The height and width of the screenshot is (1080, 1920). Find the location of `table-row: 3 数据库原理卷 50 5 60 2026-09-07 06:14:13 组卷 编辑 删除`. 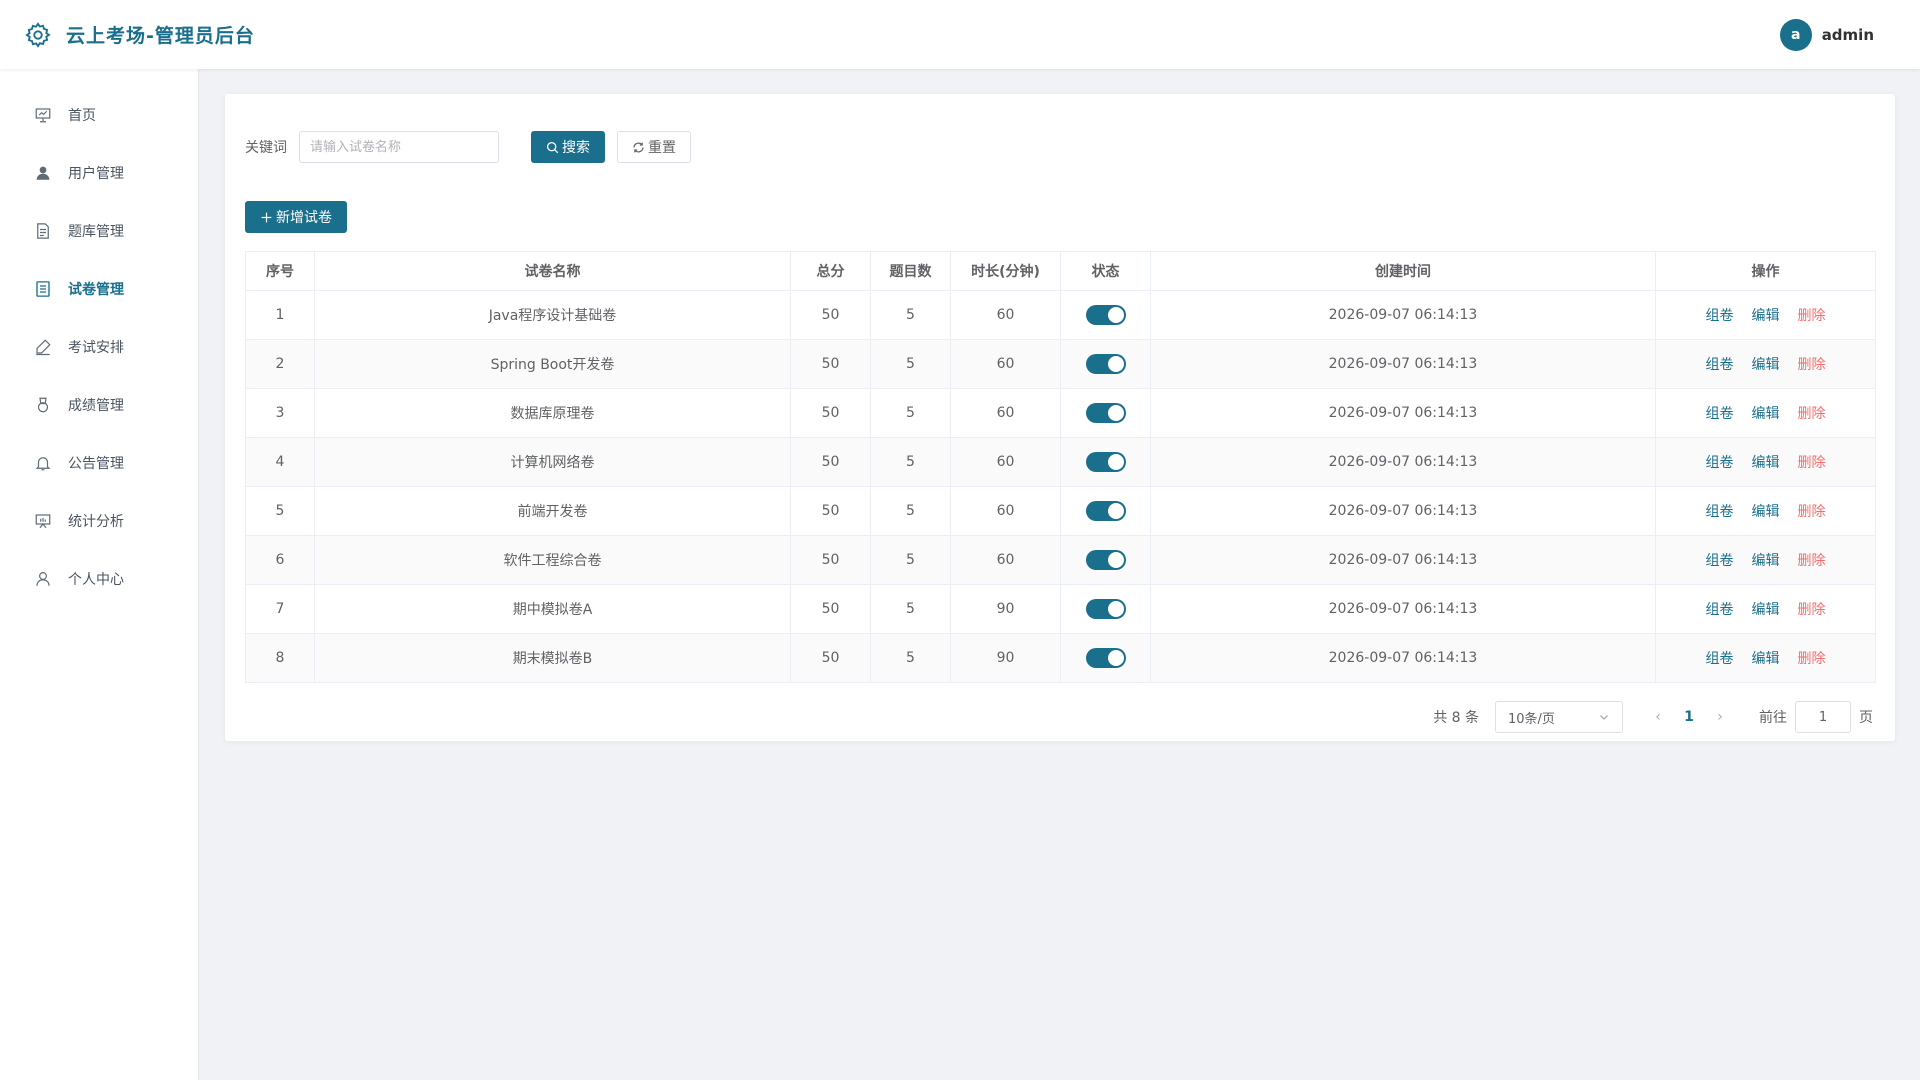

table-row: 3 数据库原理卷 50 5 60 2026-09-07 06:14:13 组卷 编辑 删除 is located at coordinates (1060, 413).